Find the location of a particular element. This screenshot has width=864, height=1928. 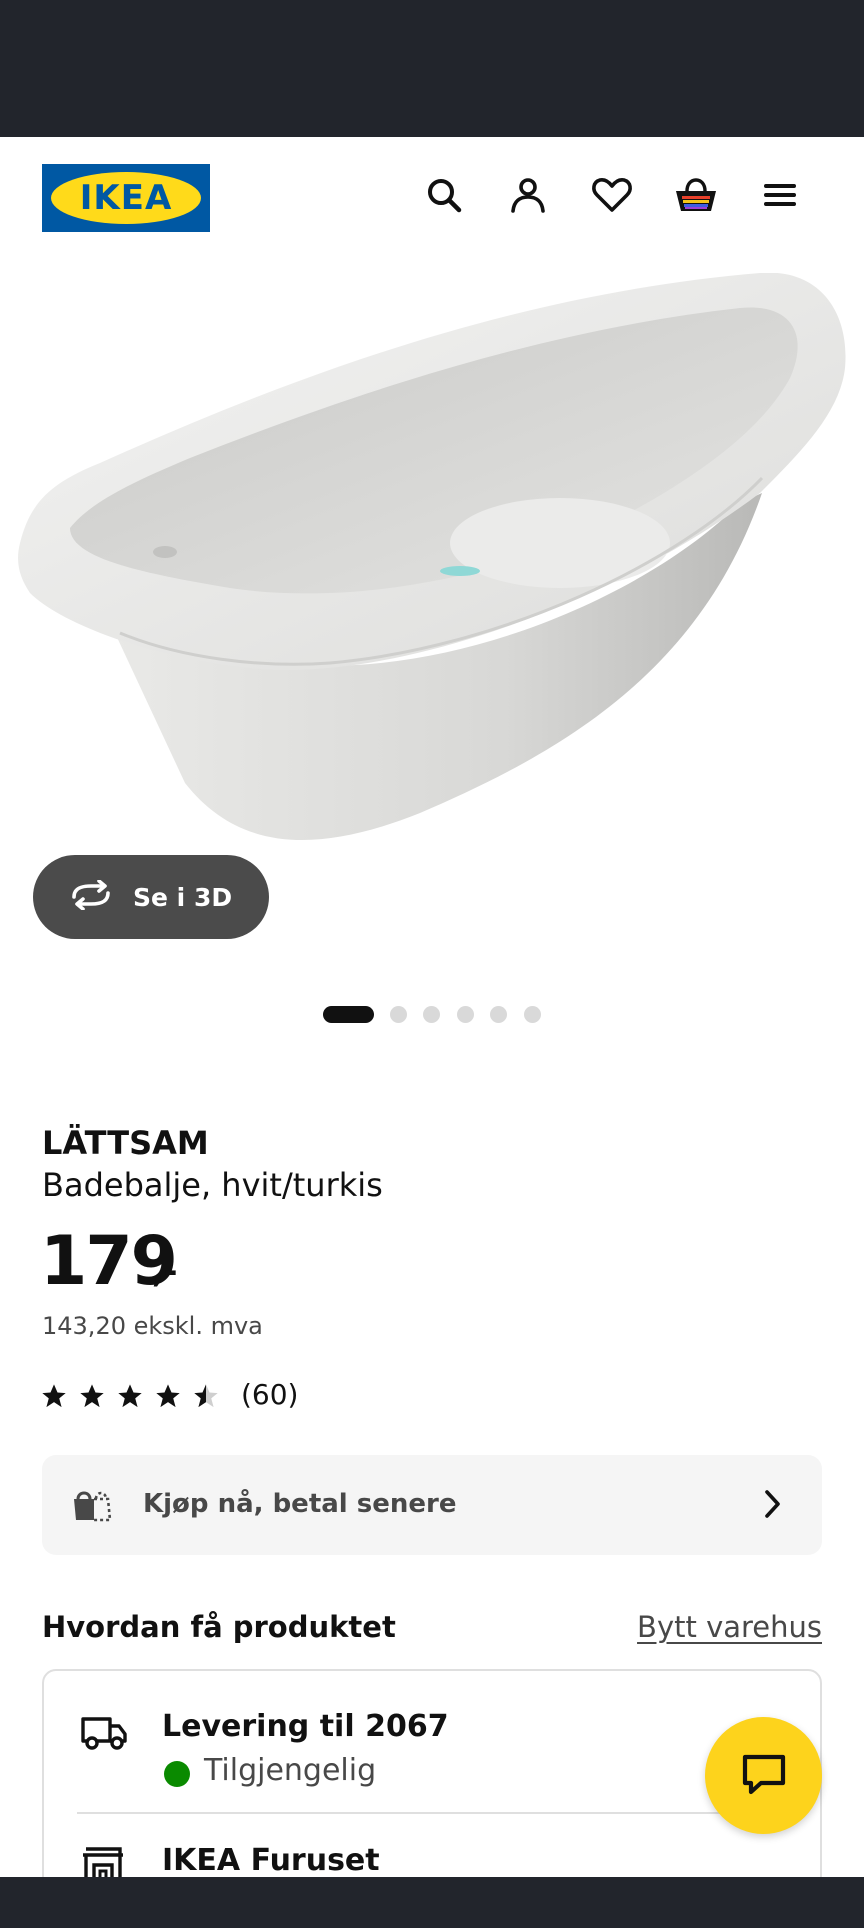

carousel-dot-active is located at coordinates (348, 1014).